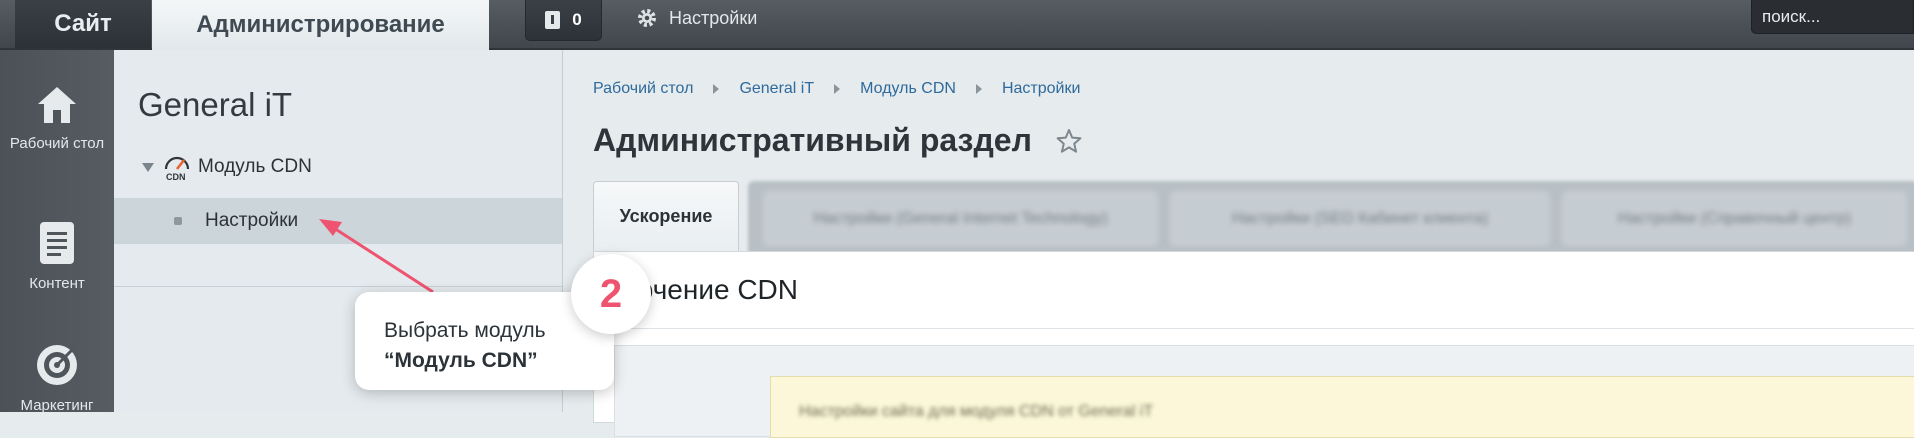 The width and height of the screenshot is (1914, 438). Describe the element at coordinates (338, 221) in the screenshot. I see `tree-item-settings: Настройки` at that location.